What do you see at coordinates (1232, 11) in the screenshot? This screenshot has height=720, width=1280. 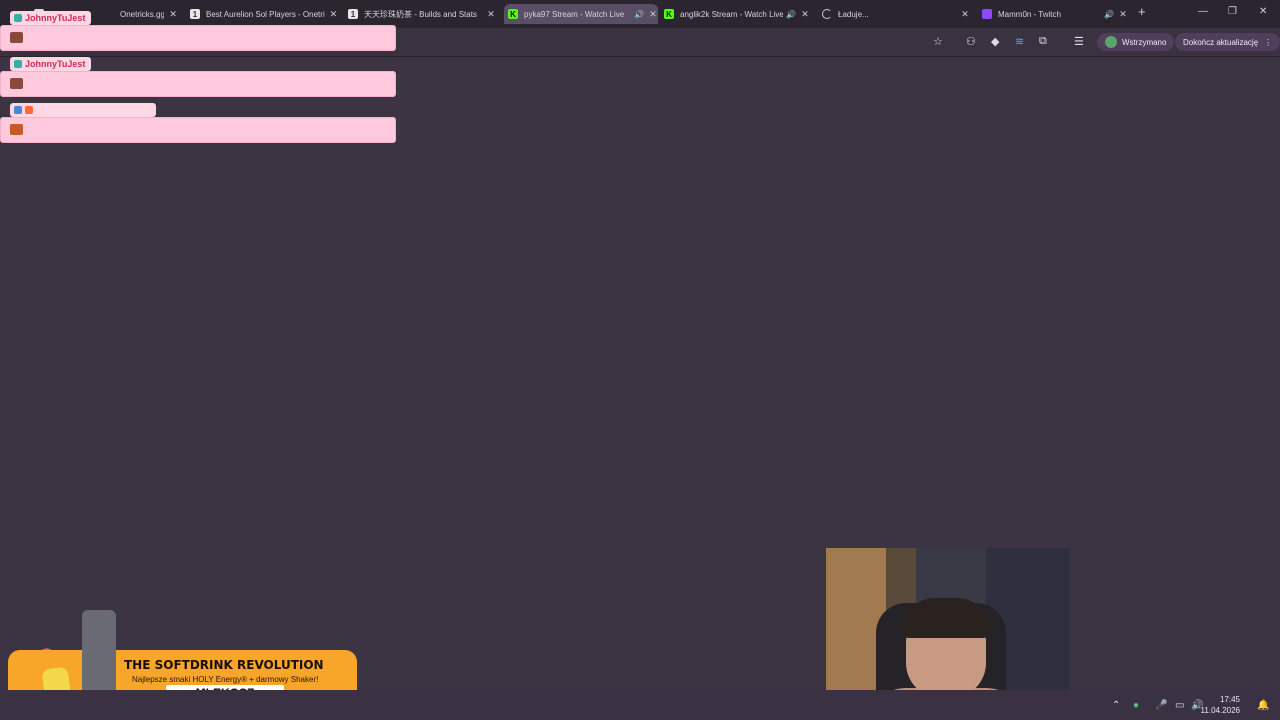 I see `restore-button: ❐` at bounding box center [1232, 11].